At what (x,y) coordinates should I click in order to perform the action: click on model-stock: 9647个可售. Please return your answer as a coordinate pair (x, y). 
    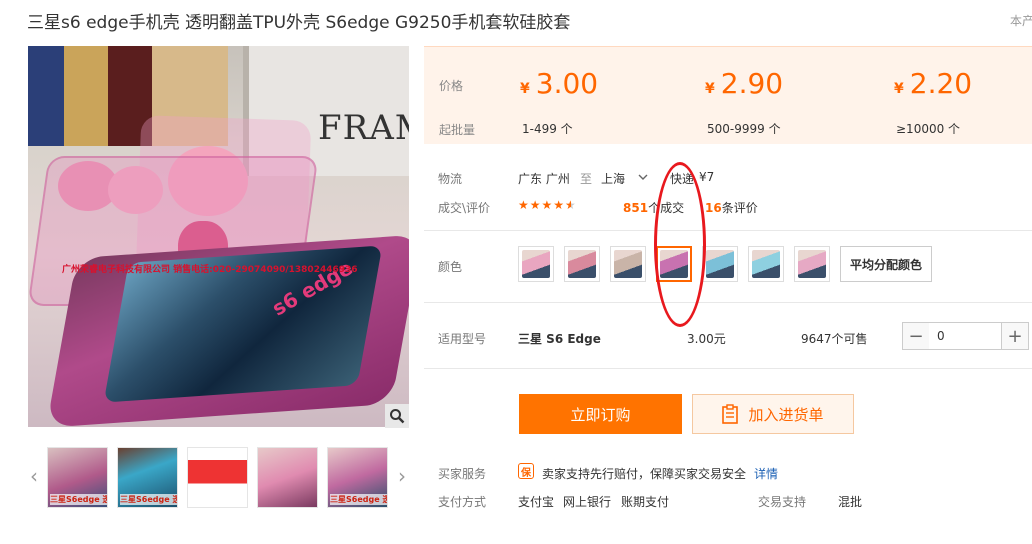
    Looking at the image, I should click on (834, 339).